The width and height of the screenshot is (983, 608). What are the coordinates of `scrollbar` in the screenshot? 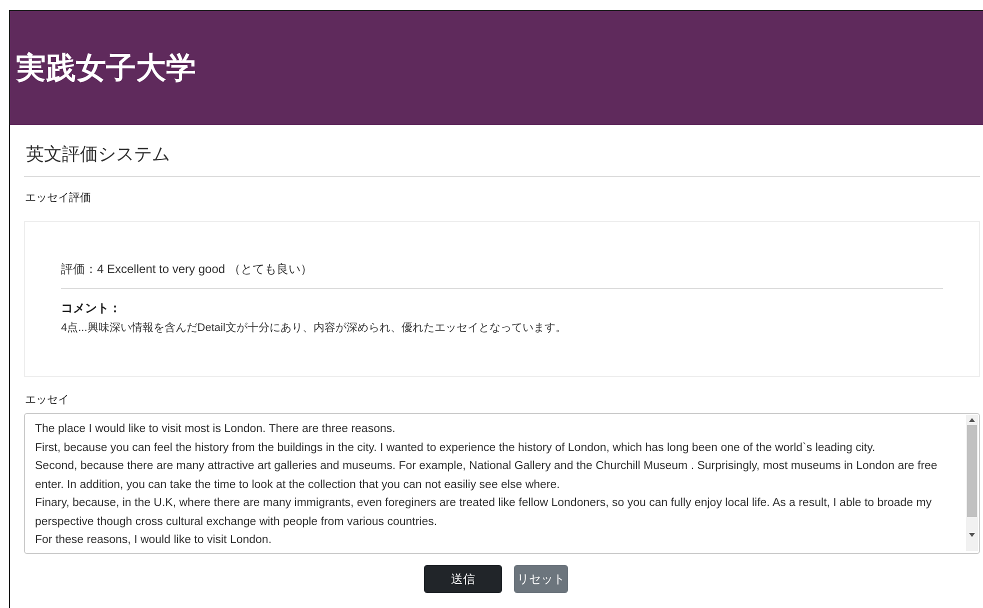 It's located at (972, 483).